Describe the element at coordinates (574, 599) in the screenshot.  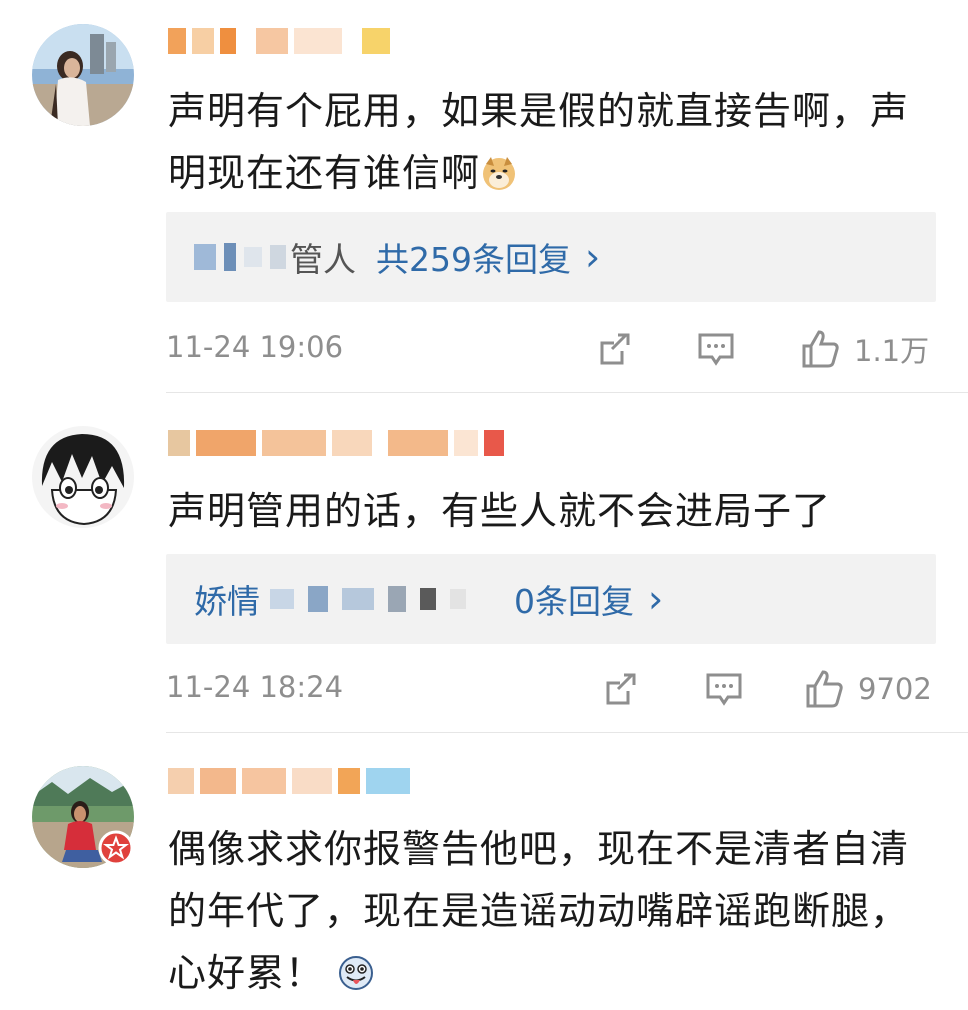
I see `reply-count-link: 0条回复` at that location.